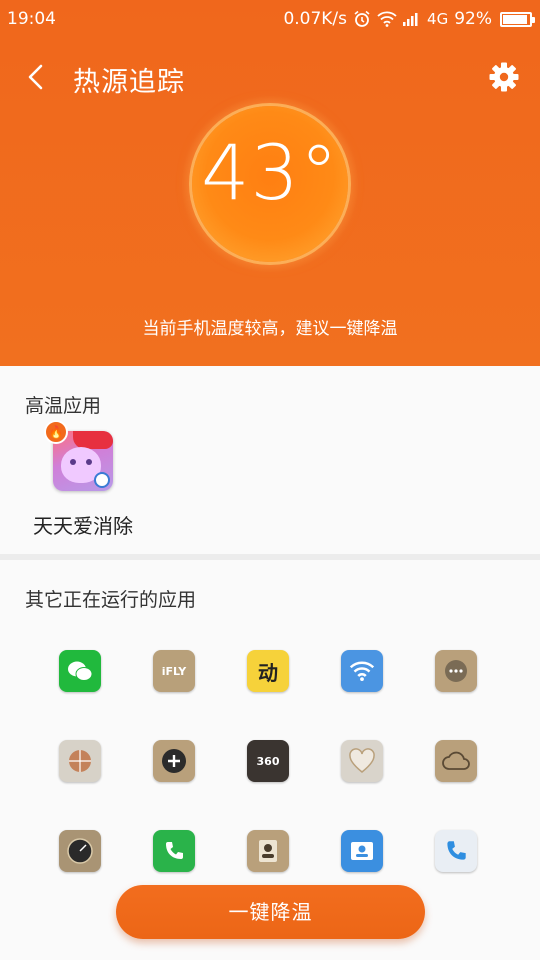  What do you see at coordinates (83, 526) in the screenshot?
I see `hot-app-name: 天天爱消除` at bounding box center [83, 526].